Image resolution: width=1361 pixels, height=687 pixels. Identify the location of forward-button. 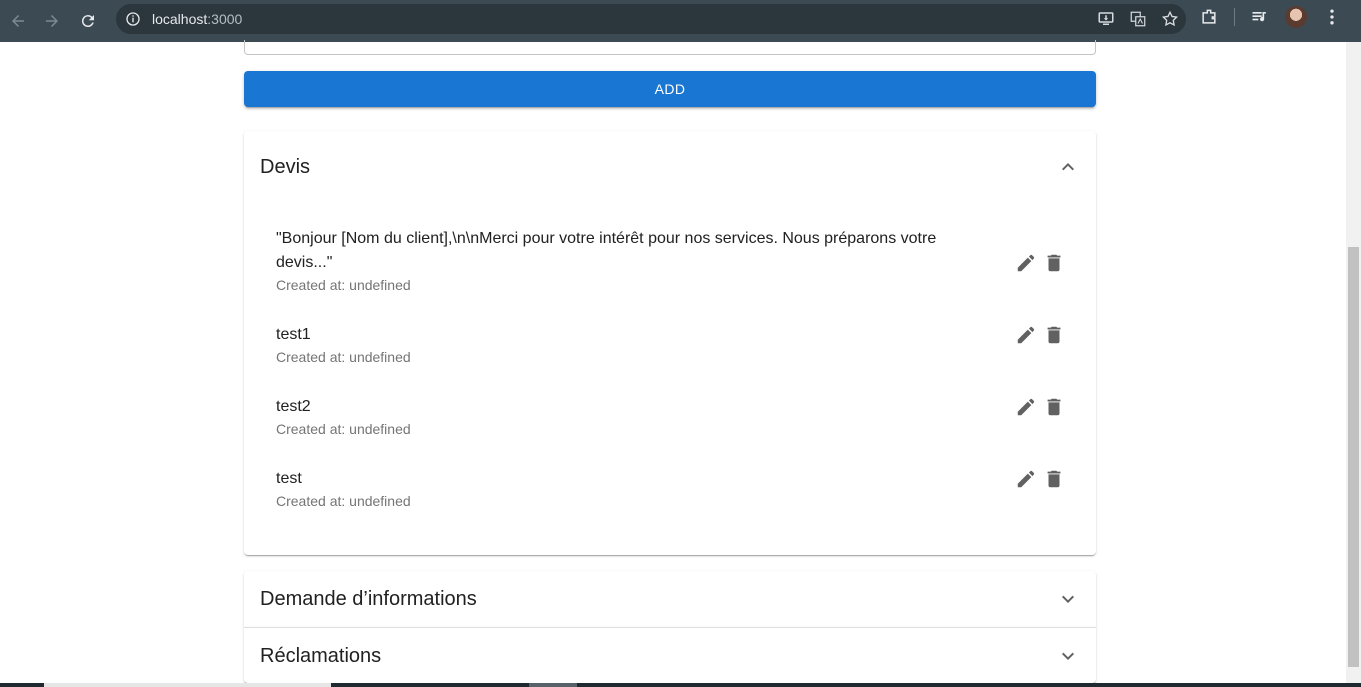
(52, 21).